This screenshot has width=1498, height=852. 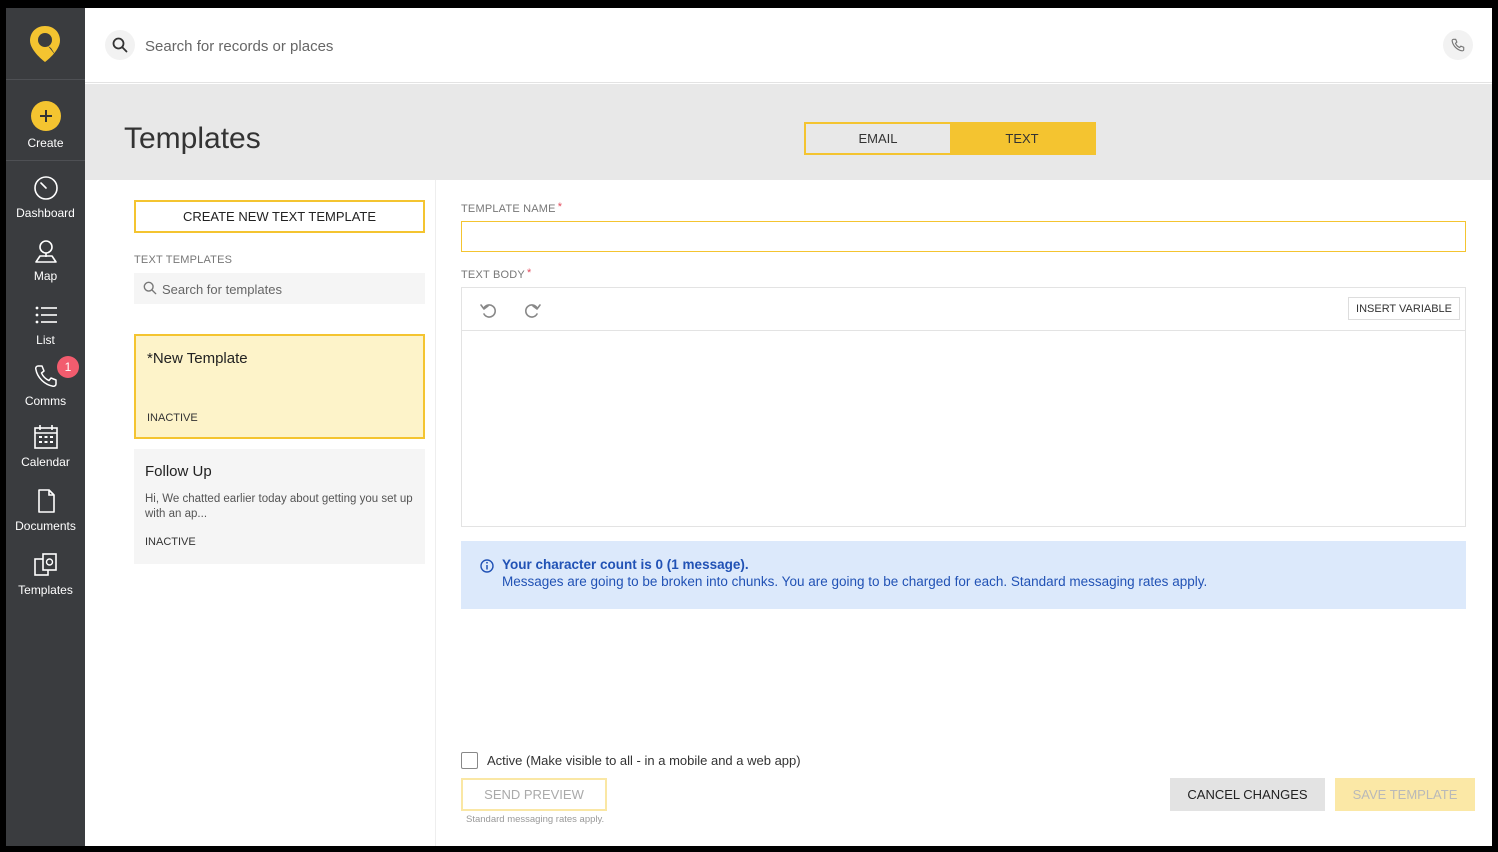 I want to click on sidebar-item-list: List, so click(x=45, y=324).